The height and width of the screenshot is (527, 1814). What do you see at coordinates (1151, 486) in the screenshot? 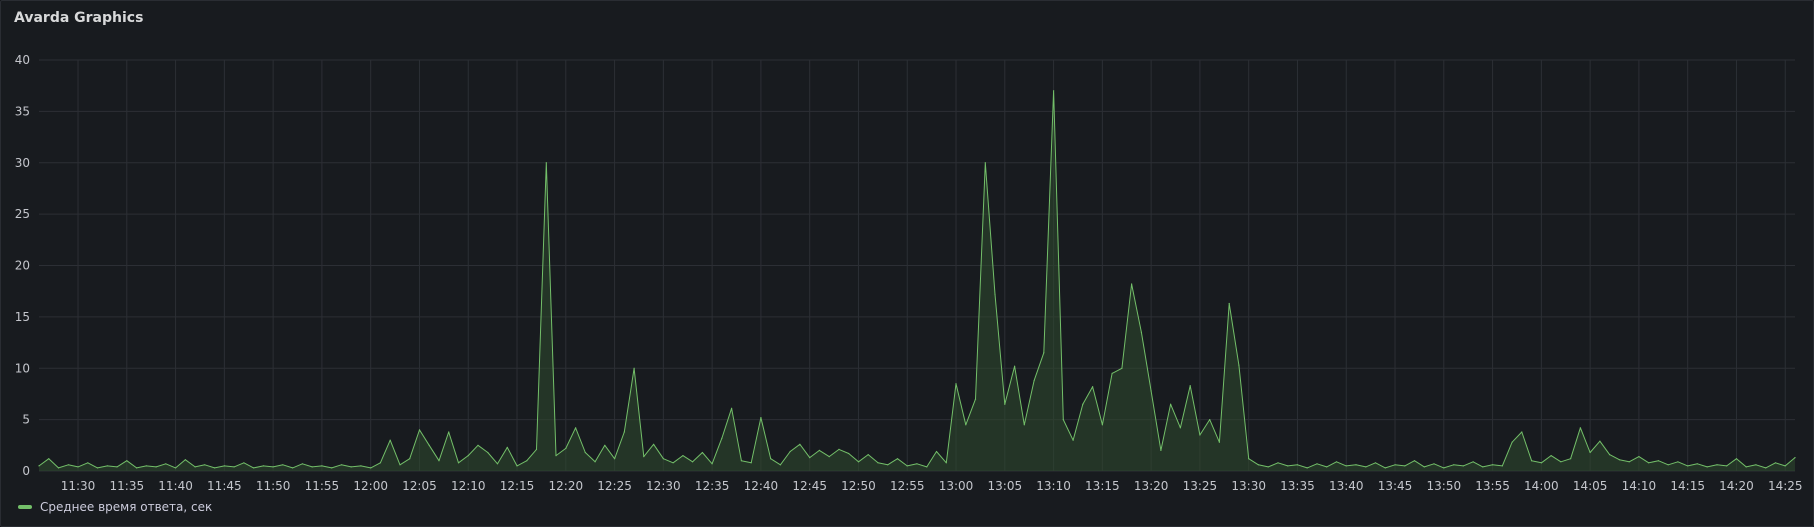
I see `x-tick-label: 13:20` at bounding box center [1151, 486].